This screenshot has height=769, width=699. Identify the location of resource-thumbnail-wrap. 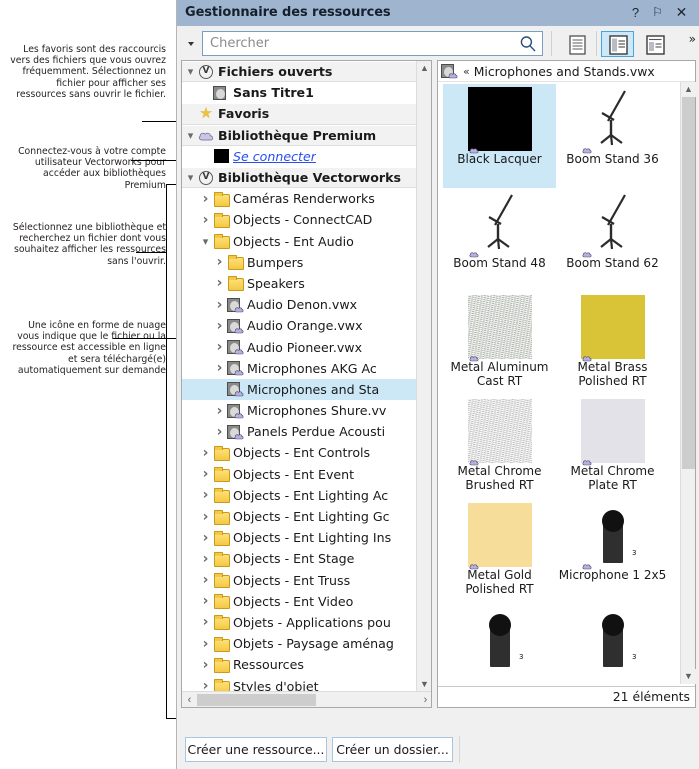
(613, 224).